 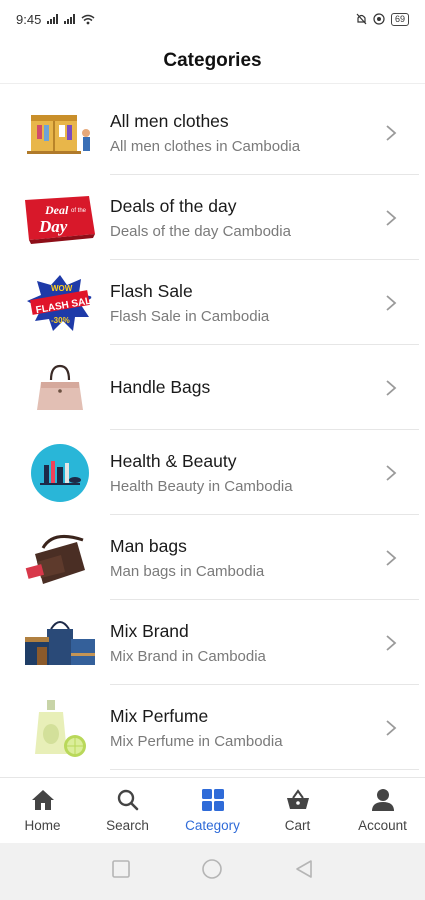 I want to click on nav-cart: Cart, so click(x=297, y=810).